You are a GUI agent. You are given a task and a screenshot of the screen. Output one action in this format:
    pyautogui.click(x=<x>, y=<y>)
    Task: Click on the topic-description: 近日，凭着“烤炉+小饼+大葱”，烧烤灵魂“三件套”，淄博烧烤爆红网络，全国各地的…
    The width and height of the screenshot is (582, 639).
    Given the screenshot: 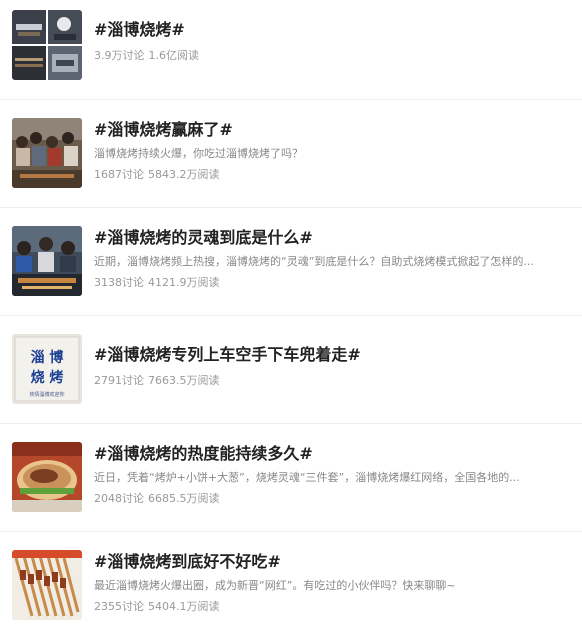 What is the action you would take?
    pyautogui.click(x=307, y=477)
    